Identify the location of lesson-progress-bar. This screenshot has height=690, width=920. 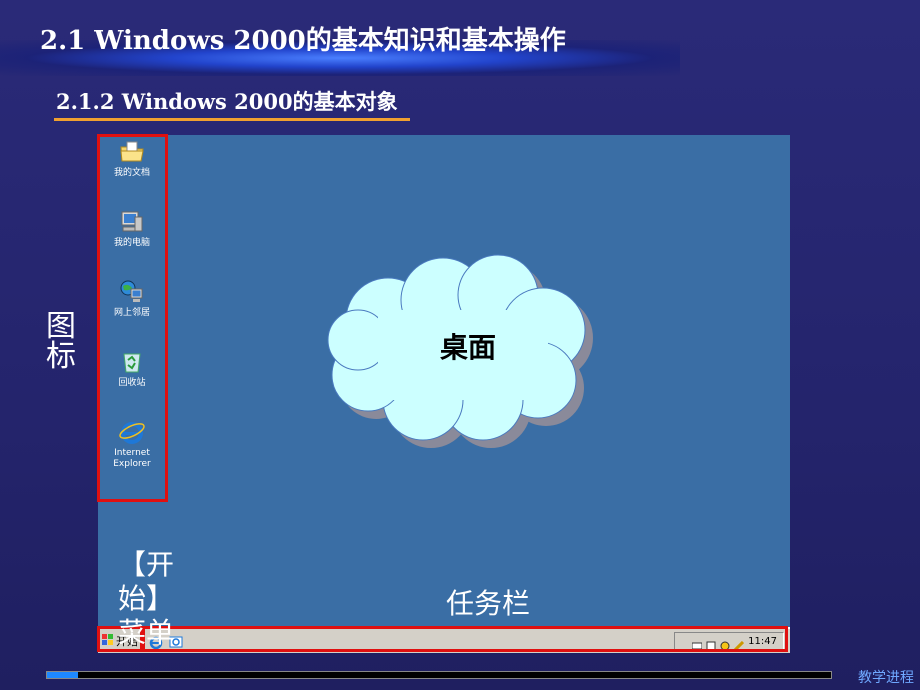
(439, 675).